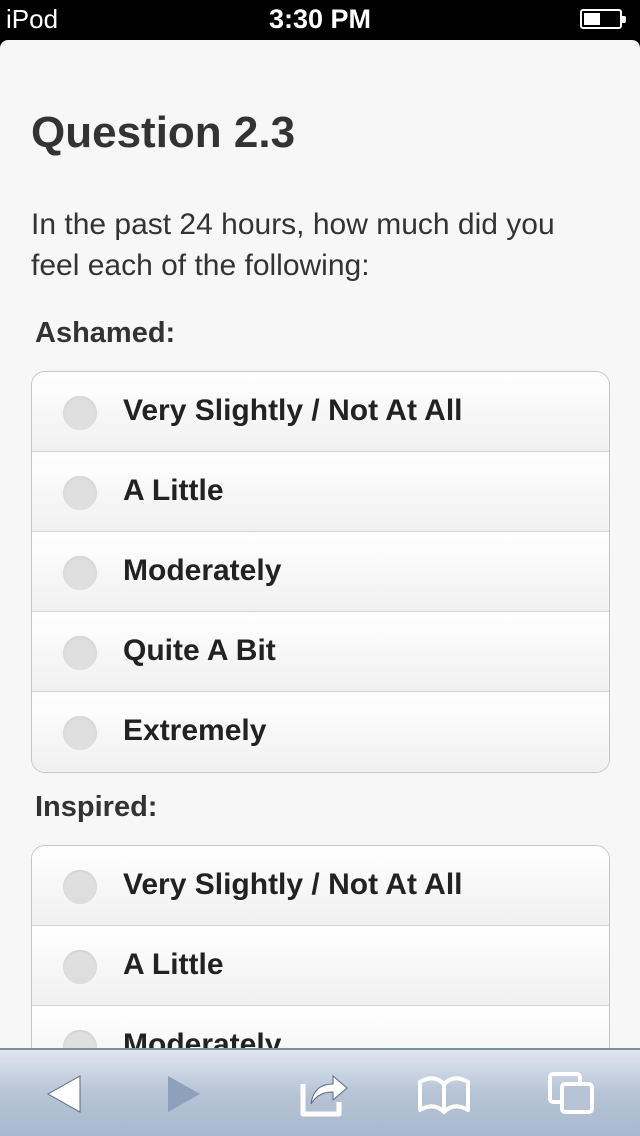 This screenshot has height=1136, width=640. I want to click on bookmarks-icon, so click(444, 1094).